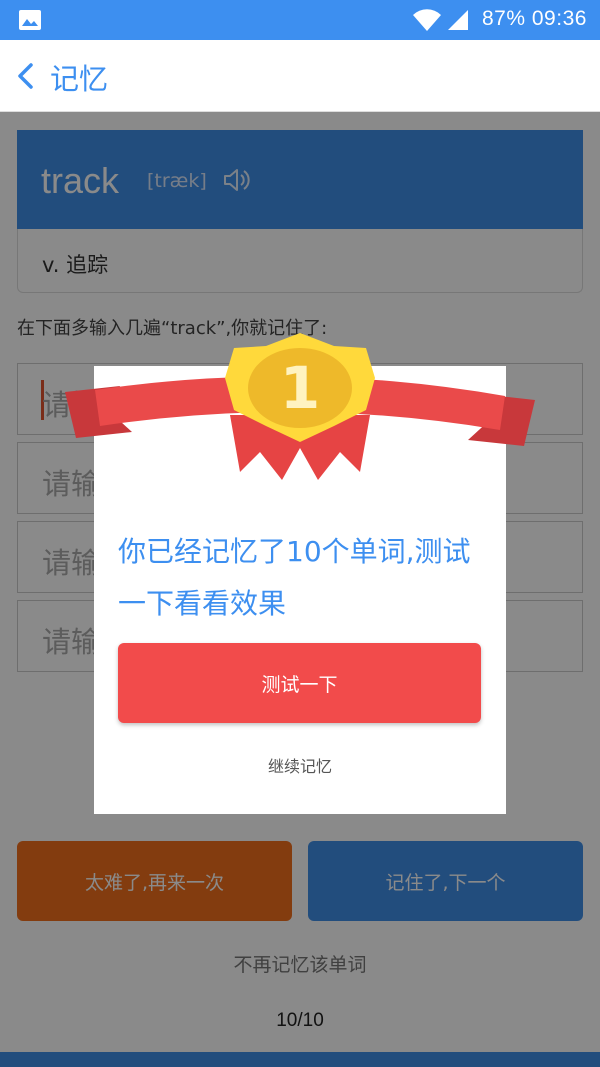 Image resolution: width=600 pixels, height=1067 pixels. I want to click on continue-memorizing-link: 继续记忆, so click(300, 765).